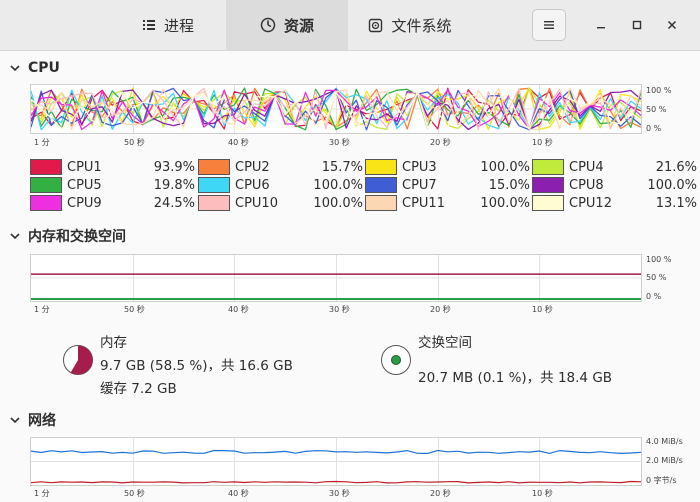 The height and width of the screenshot is (502, 700). I want to click on maximize-button, so click(637, 25).